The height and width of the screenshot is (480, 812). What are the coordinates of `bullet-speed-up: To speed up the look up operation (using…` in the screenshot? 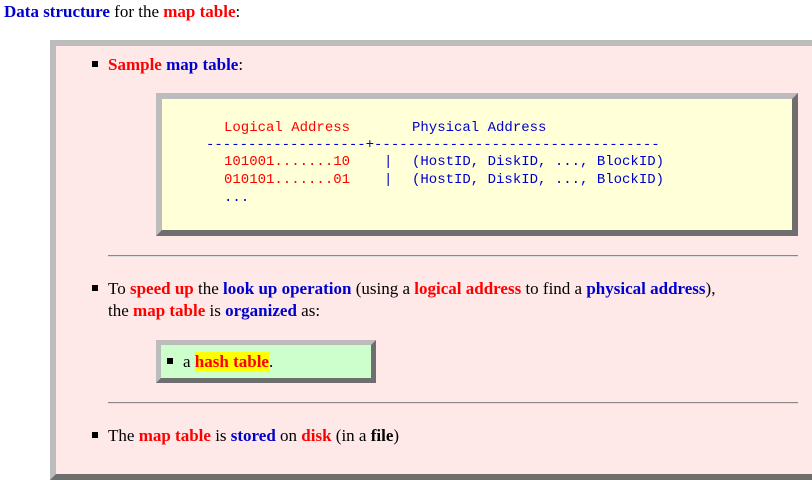 It's located at (403, 289).